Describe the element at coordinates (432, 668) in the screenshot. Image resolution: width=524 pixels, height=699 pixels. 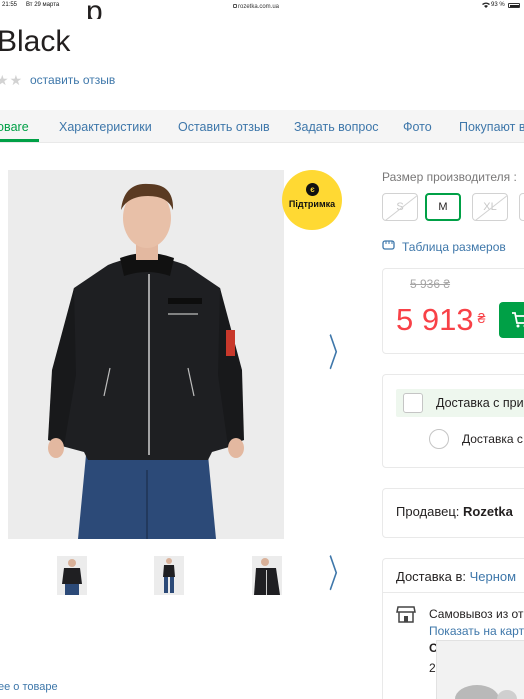
I see `pickup-detail-line2: 2` at that location.